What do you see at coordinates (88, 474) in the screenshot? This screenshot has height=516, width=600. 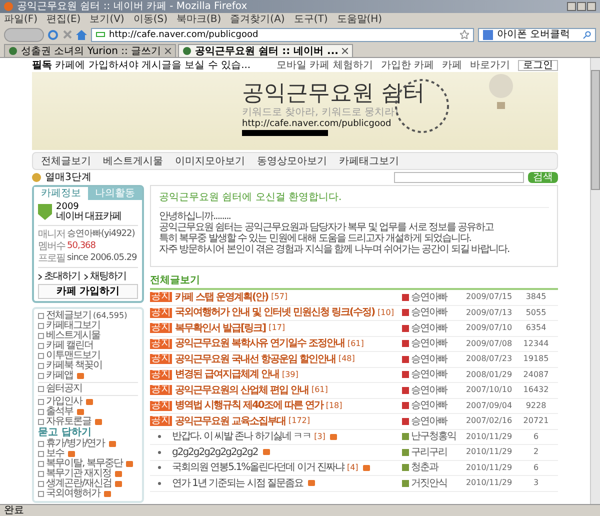 I see `board-menu-item: 복무기관 재지정` at bounding box center [88, 474].